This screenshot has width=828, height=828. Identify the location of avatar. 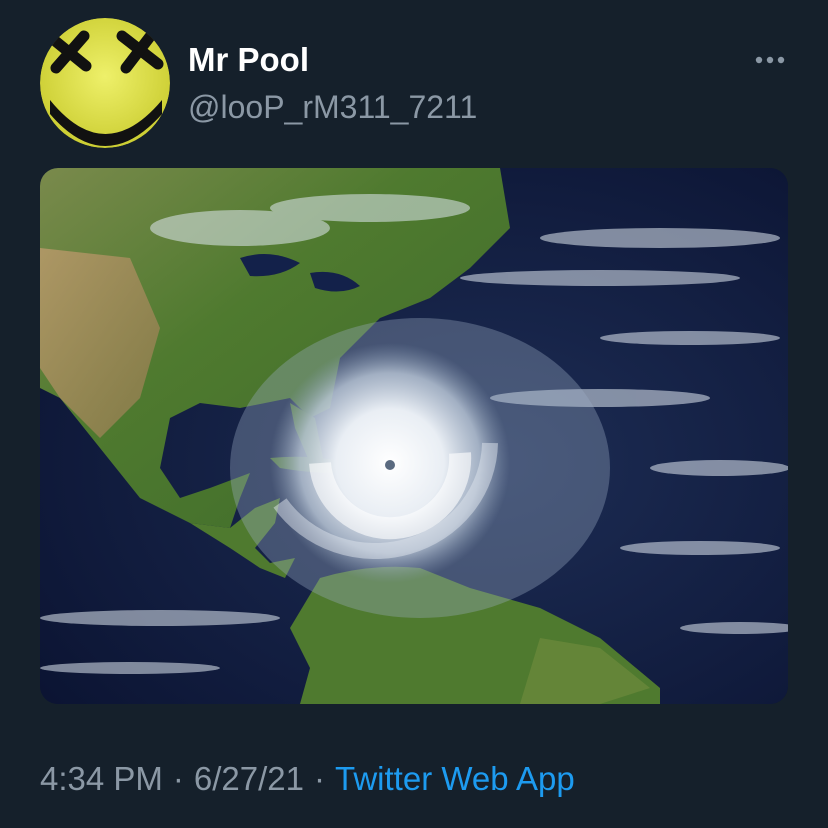
(105, 83).